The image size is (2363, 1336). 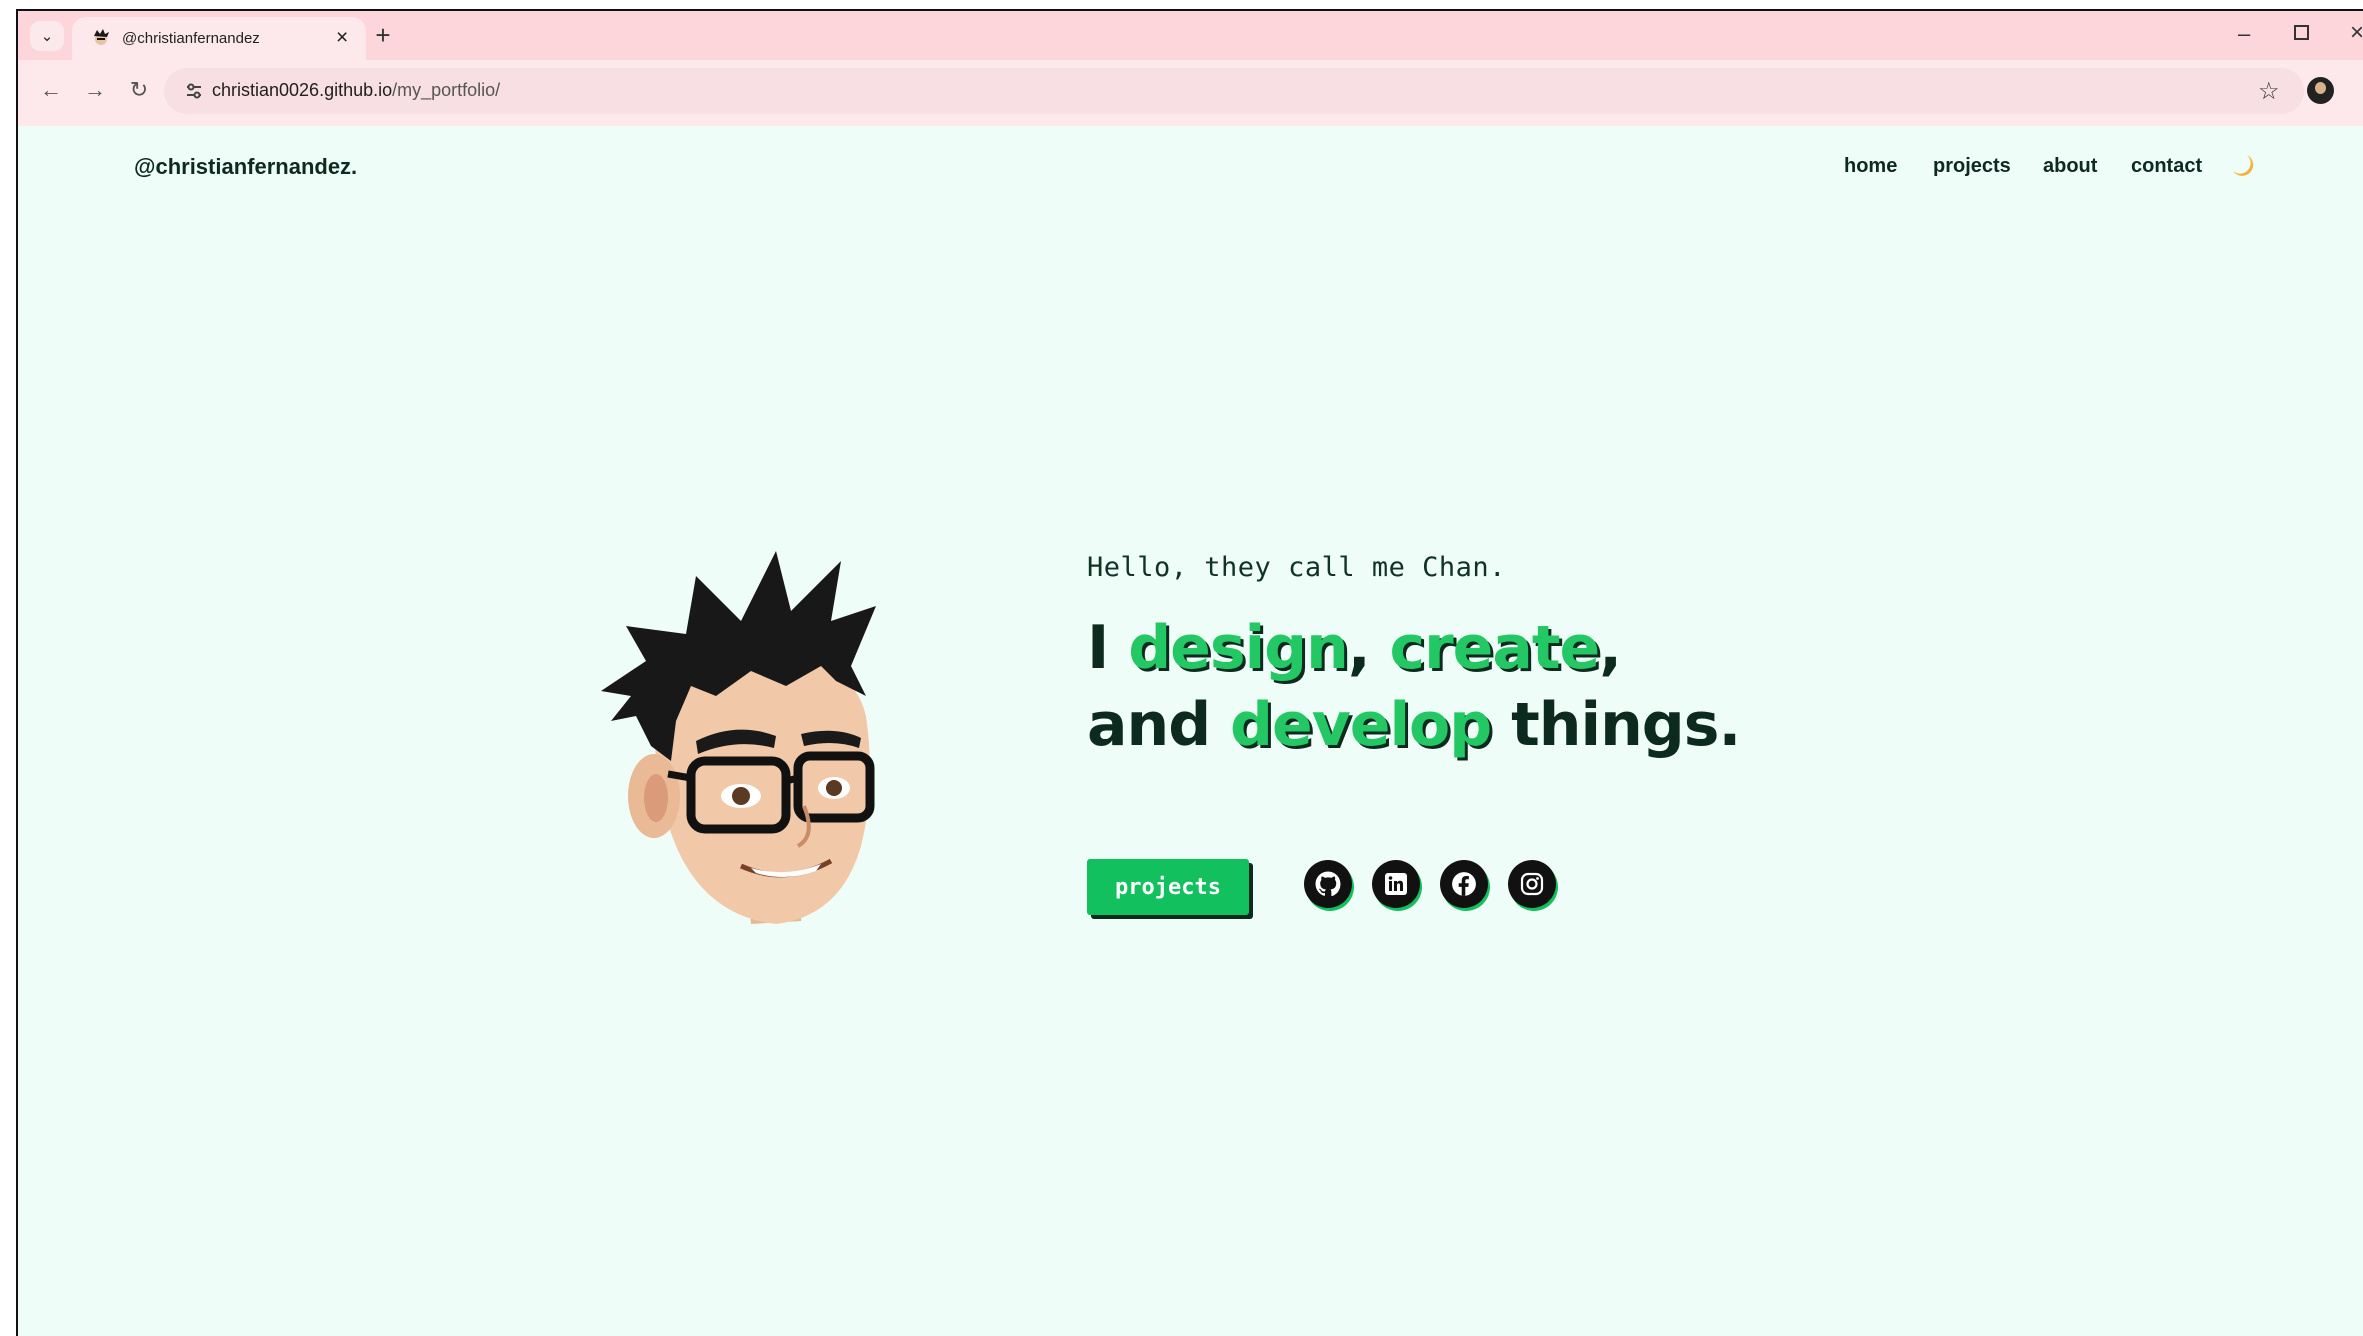 I want to click on chevron-down-icon: ⌄, so click(x=47, y=36).